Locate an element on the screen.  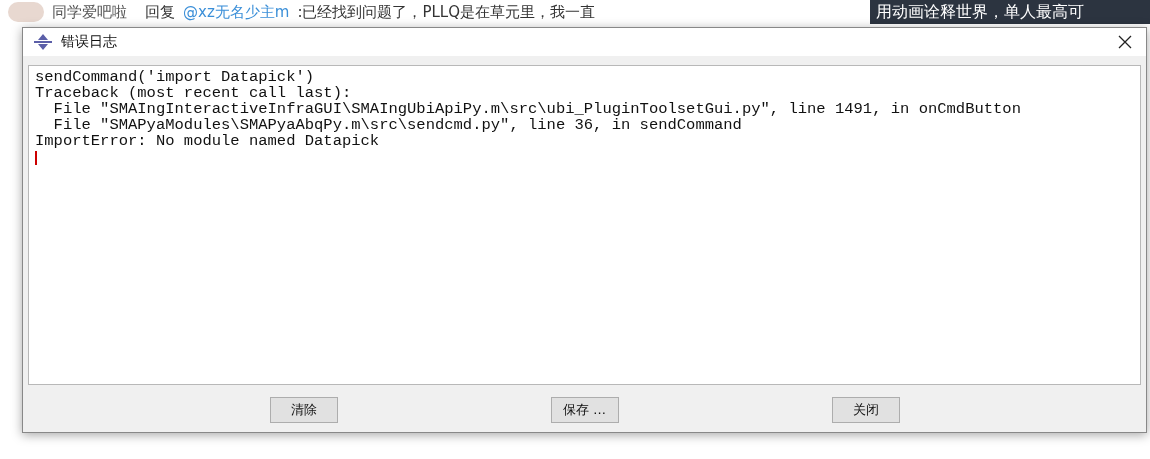
avatar is located at coordinates (26, 12).